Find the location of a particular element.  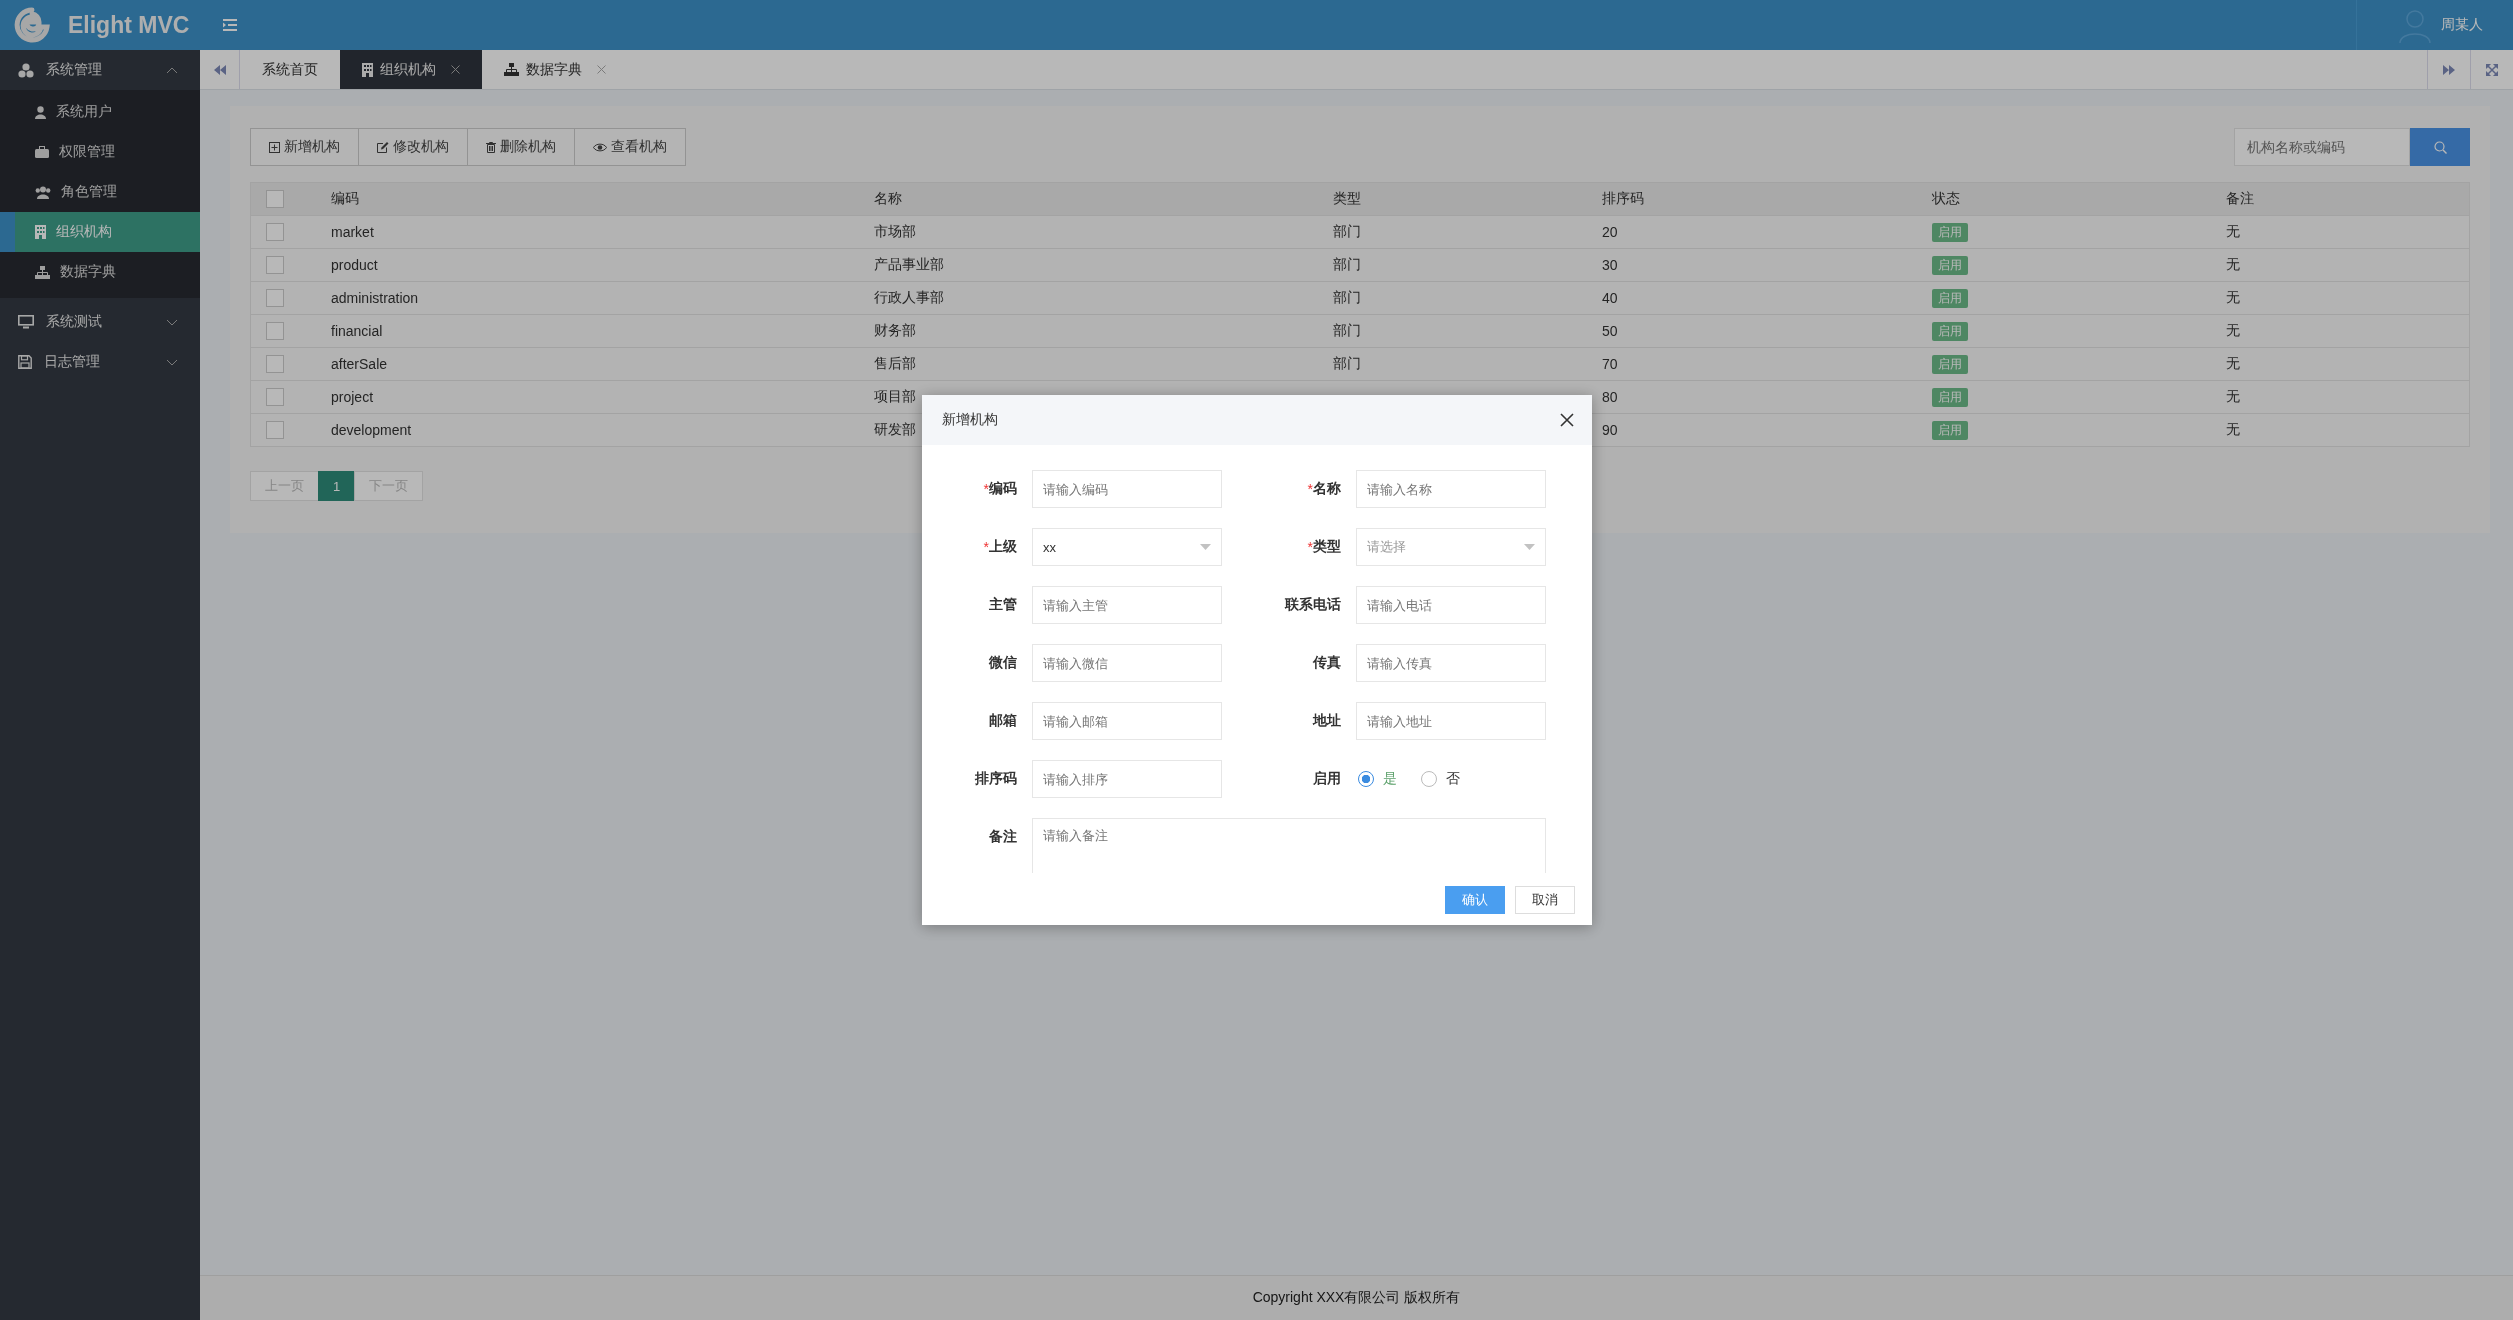

text-area: 请输入备注 is located at coordinates (1289, 845).